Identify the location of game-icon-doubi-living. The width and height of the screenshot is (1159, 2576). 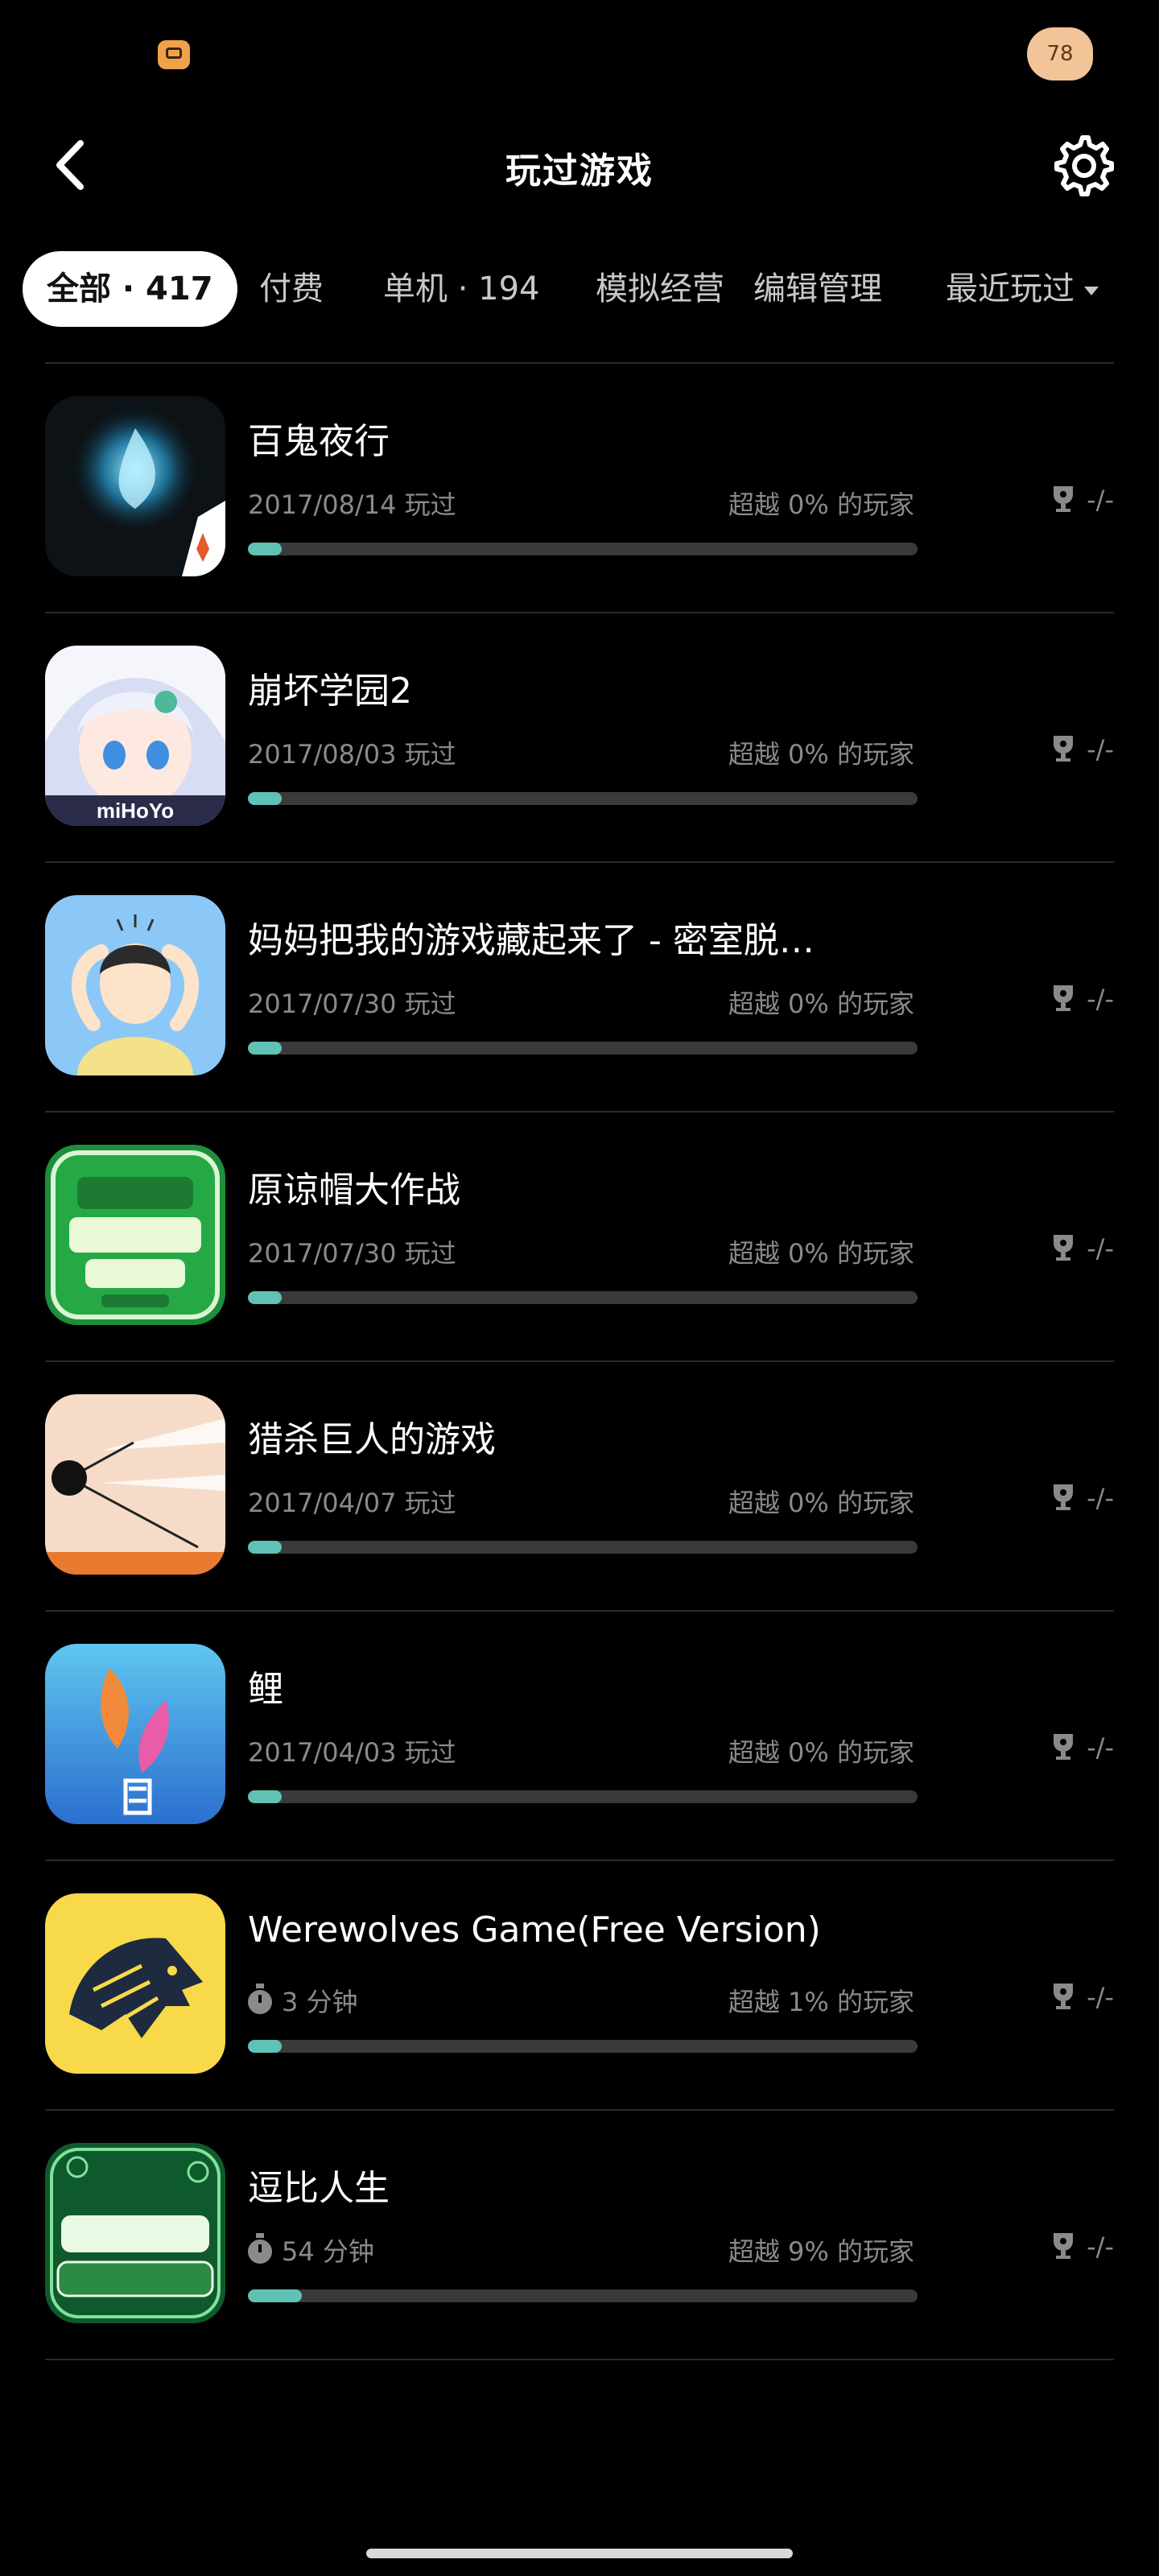
(135, 2233).